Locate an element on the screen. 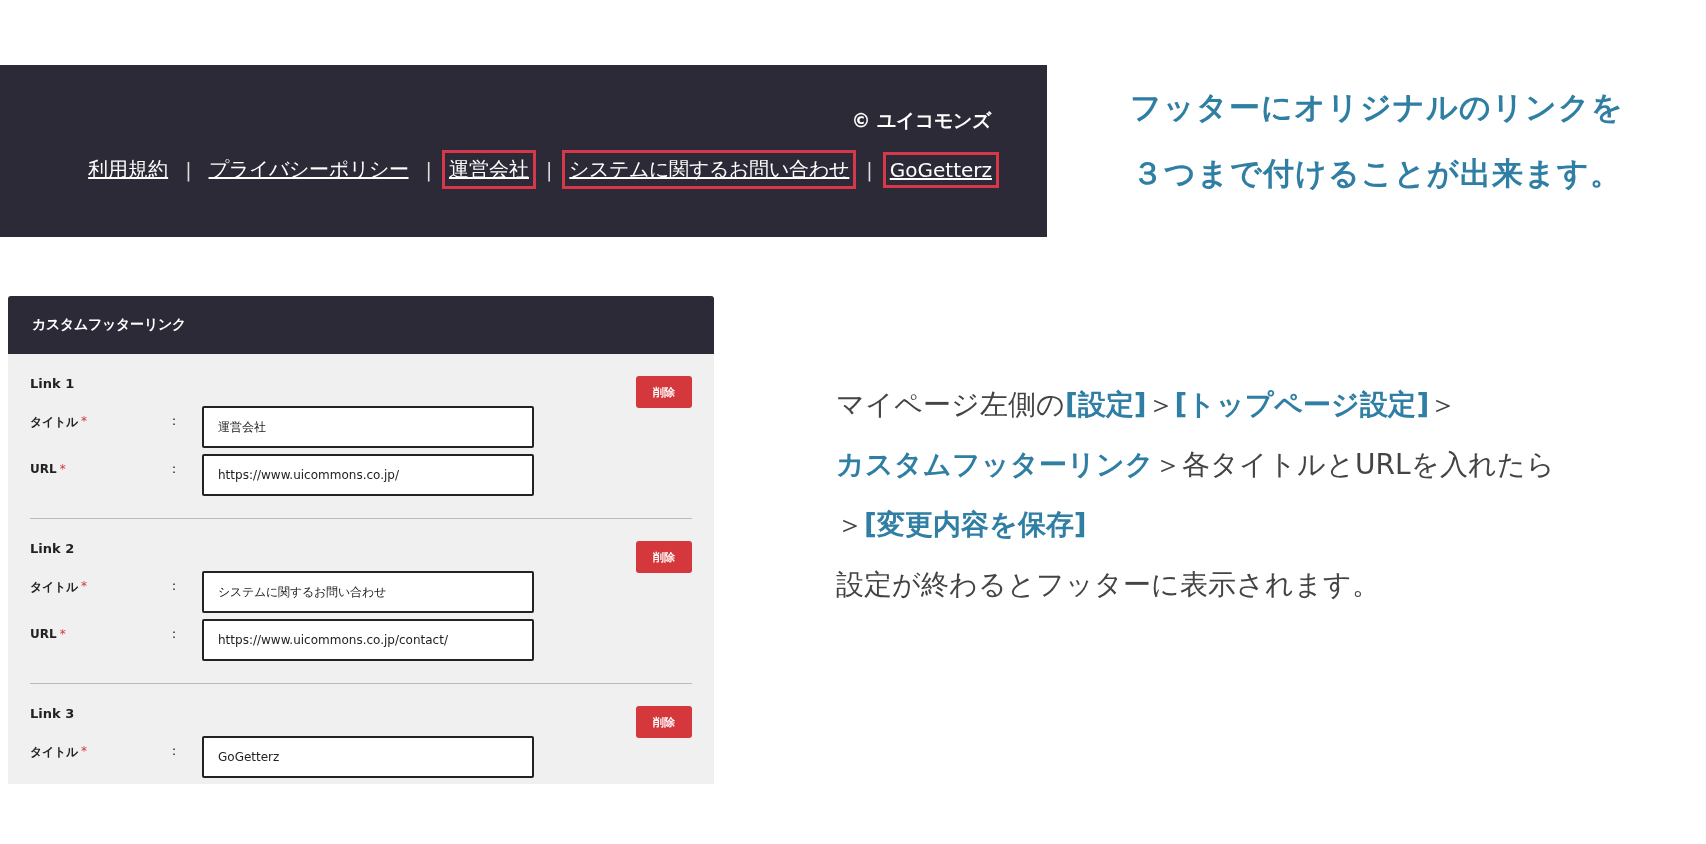 This screenshot has width=1706, height=844. copyright-text: © ユイコモンズ is located at coordinates (921, 120).